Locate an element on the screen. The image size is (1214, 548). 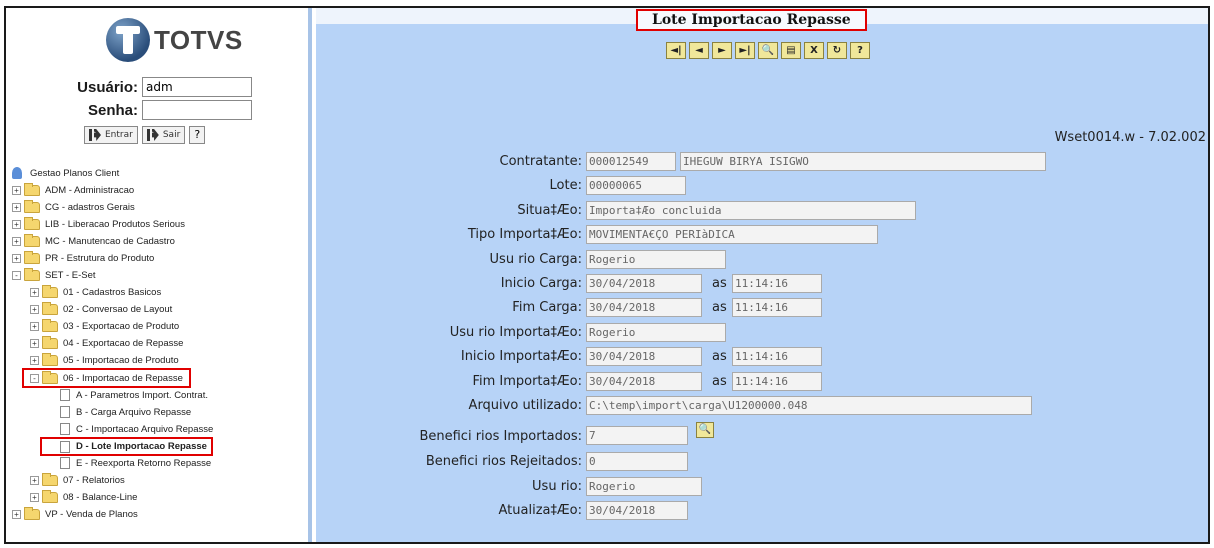
tree-item-adm: + ADM - Administracao is located at coordinates (73, 189).